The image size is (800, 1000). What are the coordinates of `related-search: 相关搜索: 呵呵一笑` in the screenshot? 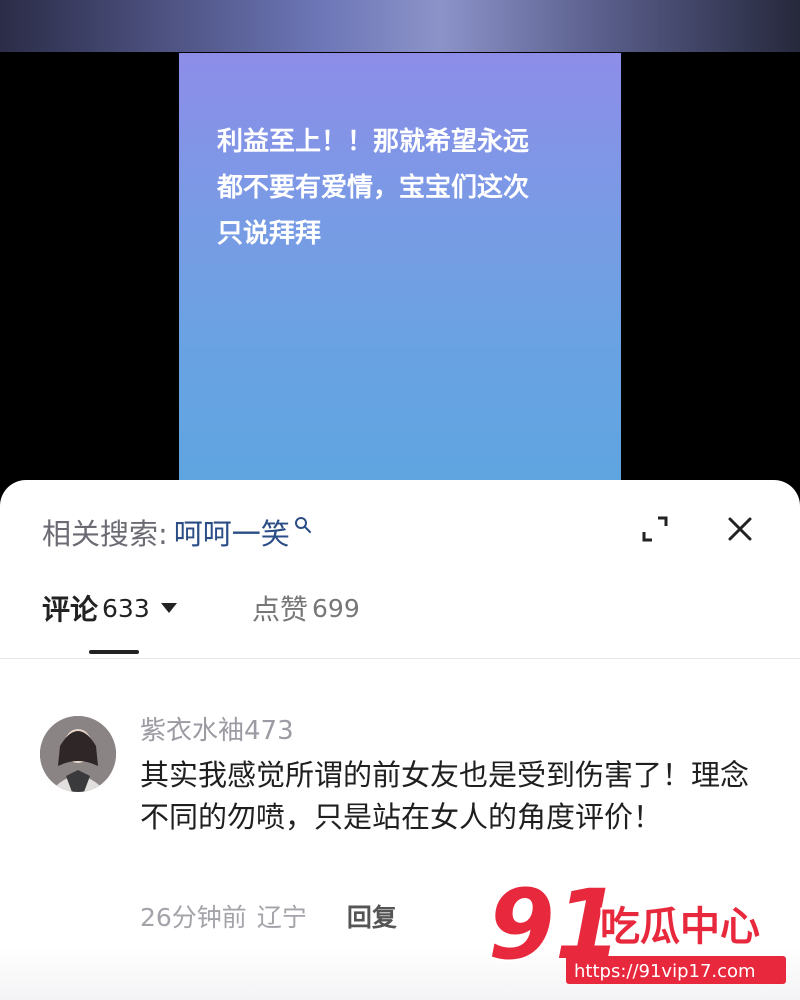 It's located at (177, 532).